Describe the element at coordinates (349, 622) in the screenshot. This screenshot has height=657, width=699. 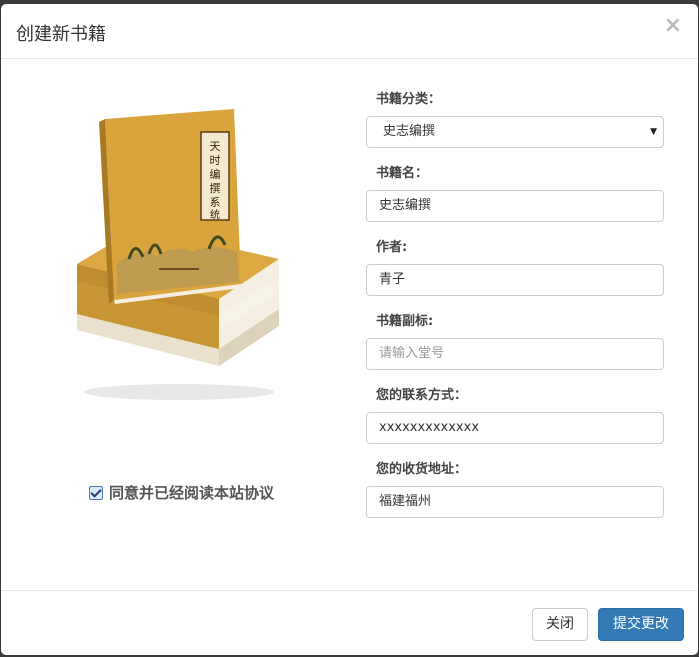
I see `modal-footer: 关闭 提交更改` at that location.